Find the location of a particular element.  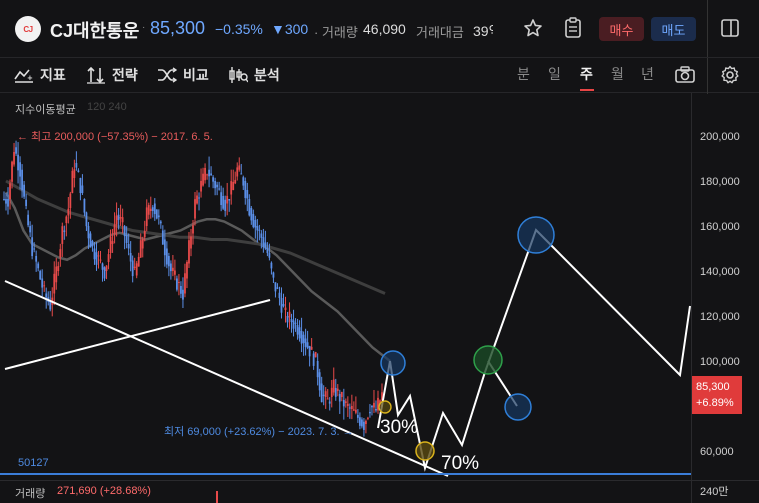

settings-gear-icon is located at coordinates (730, 75).